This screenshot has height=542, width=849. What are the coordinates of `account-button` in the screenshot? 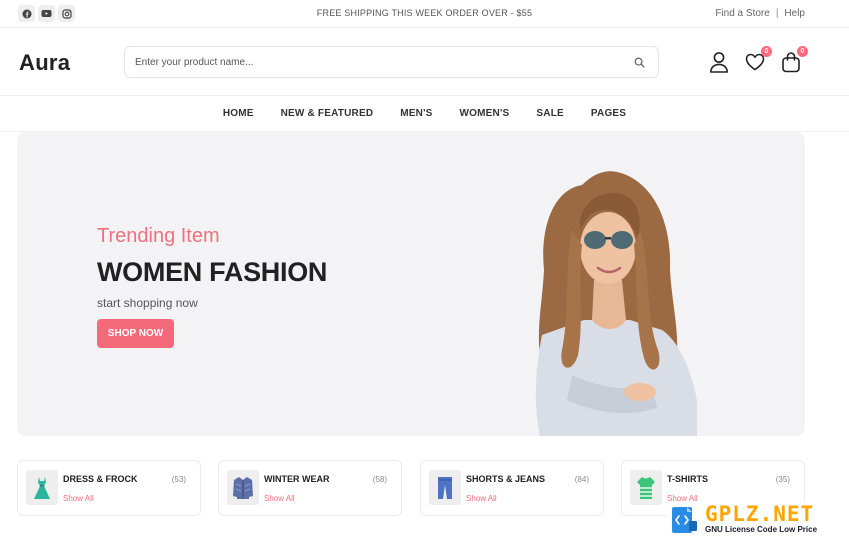 It's located at (719, 62).